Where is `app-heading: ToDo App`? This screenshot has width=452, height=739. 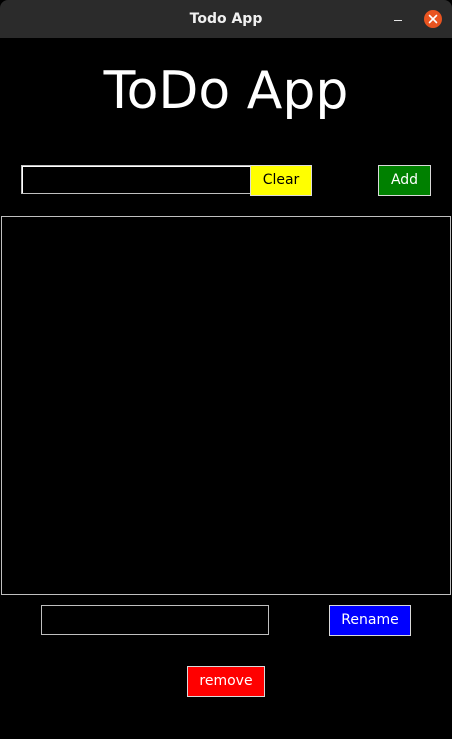 app-heading: ToDo App is located at coordinates (226, 91).